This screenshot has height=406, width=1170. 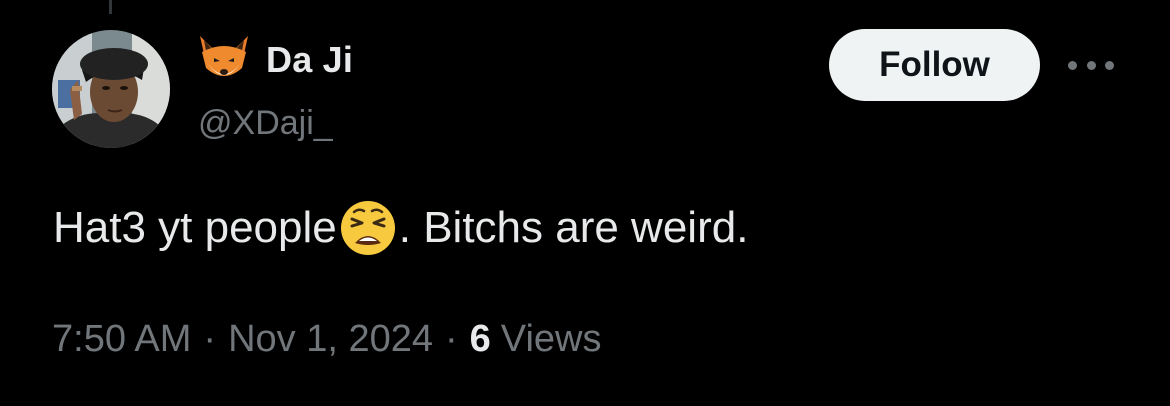 I want to click on tweet-metadata: 7:50 AM · Nov 1, 2024 · 6 Views, so click(x=326, y=339).